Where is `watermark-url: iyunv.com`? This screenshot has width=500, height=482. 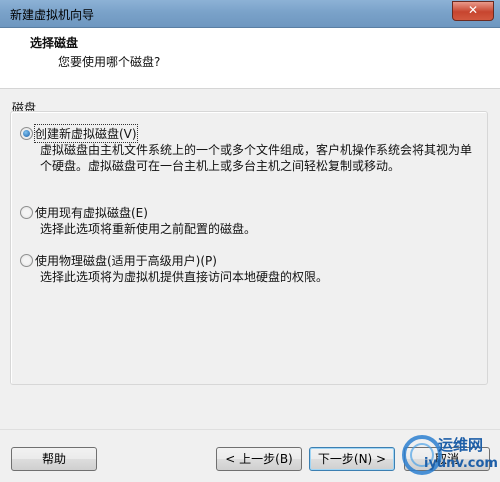
watermark-url: iyunv.com is located at coordinates (461, 463).